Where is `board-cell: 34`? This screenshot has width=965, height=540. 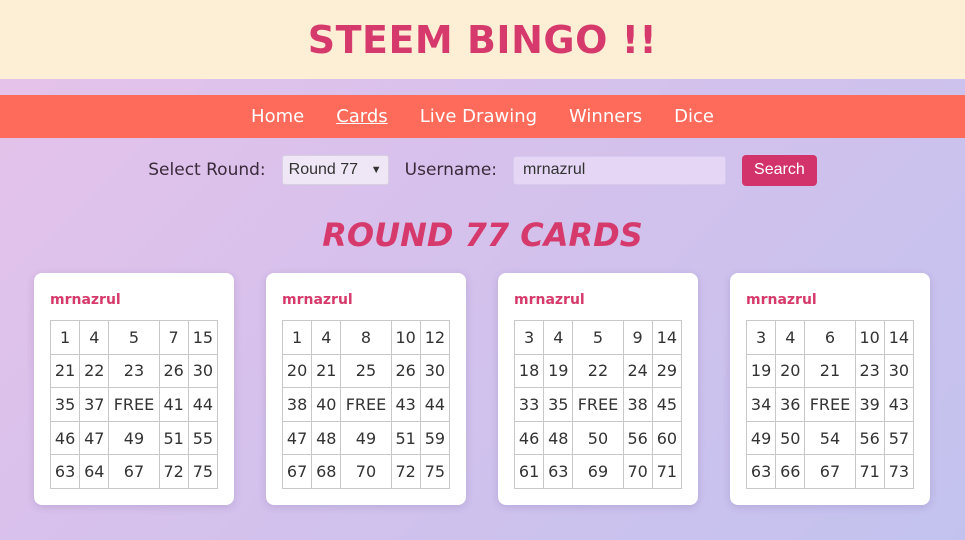
board-cell: 34 is located at coordinates (761, 404).